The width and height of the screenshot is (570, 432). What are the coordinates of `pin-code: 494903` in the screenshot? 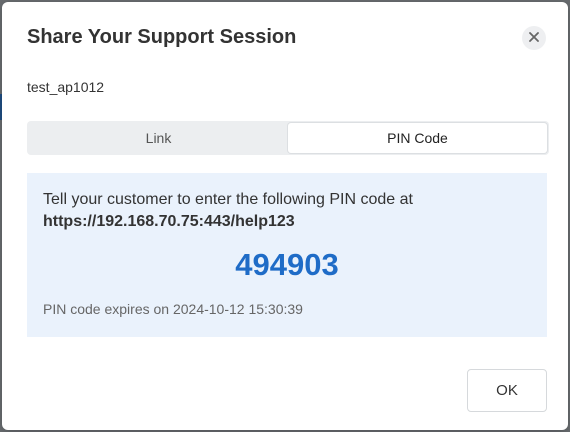 It's located at (287, 264).